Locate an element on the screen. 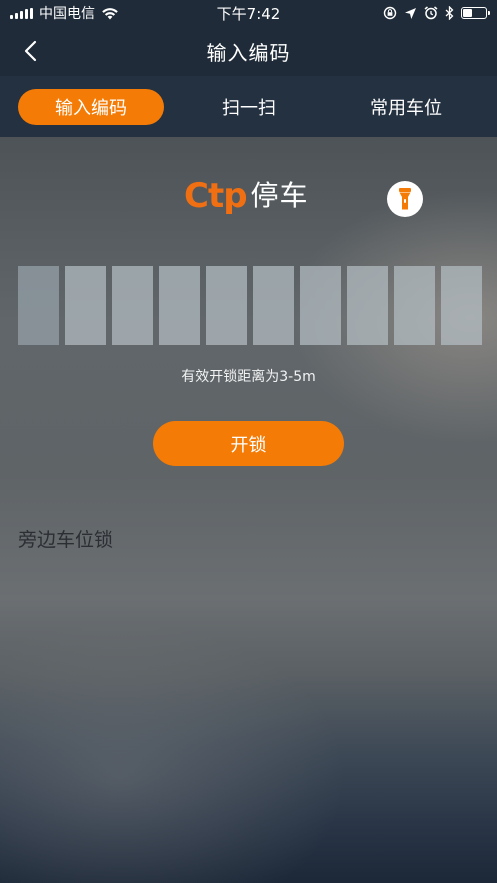  nav-bar: 输入编码 is located at coordinates (248, 51).